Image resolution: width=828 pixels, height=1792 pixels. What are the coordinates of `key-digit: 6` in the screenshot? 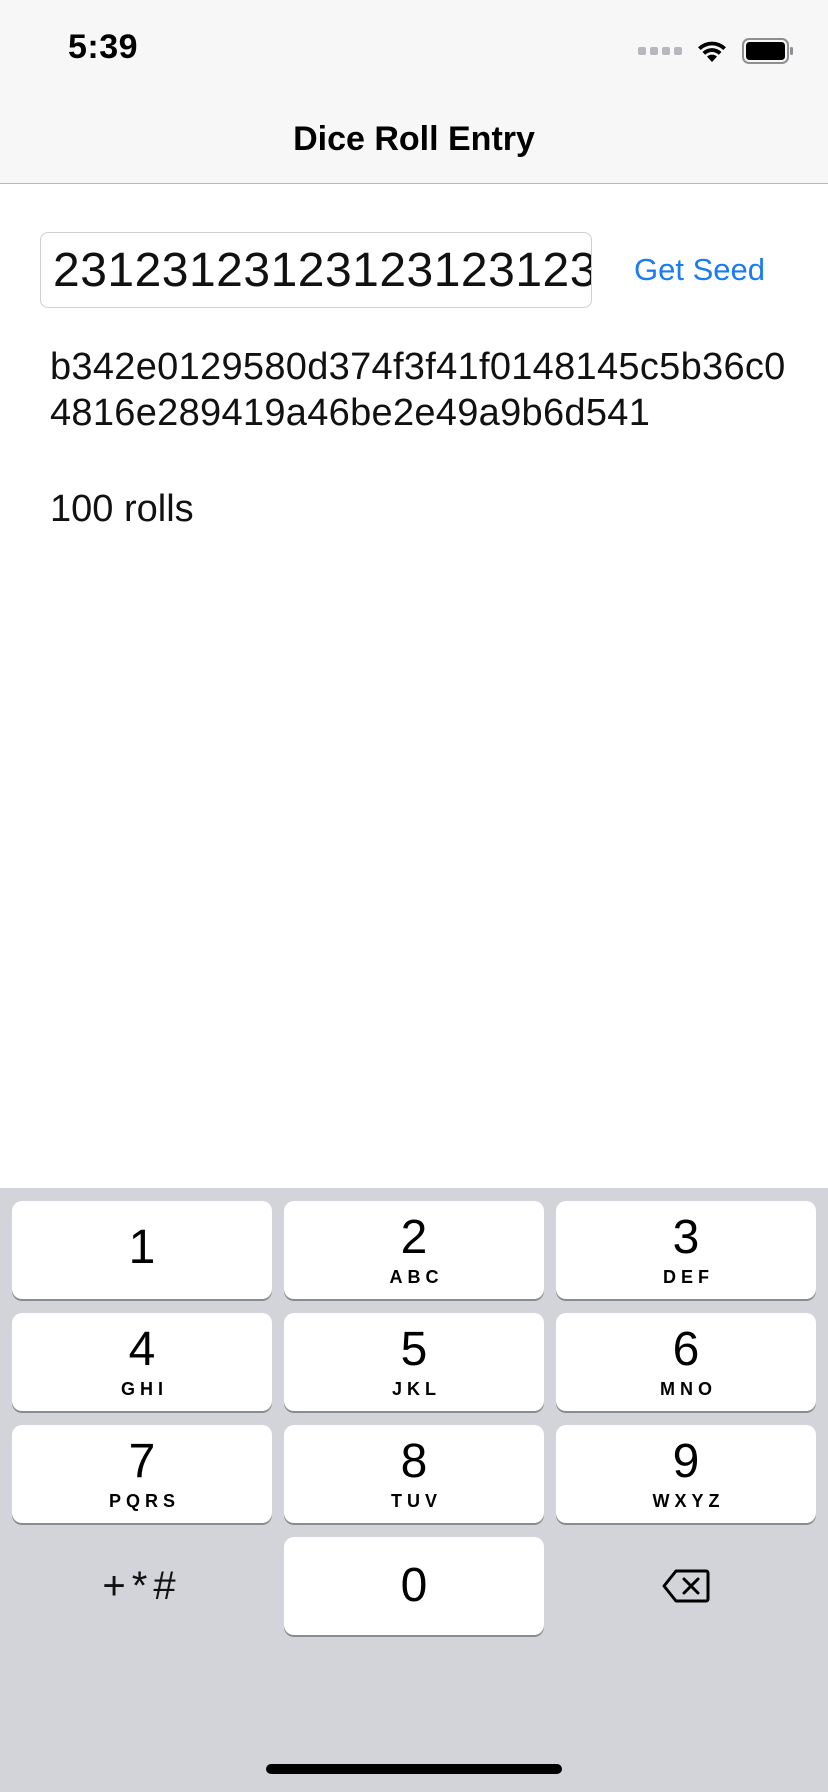 It's located at (686, 1349).